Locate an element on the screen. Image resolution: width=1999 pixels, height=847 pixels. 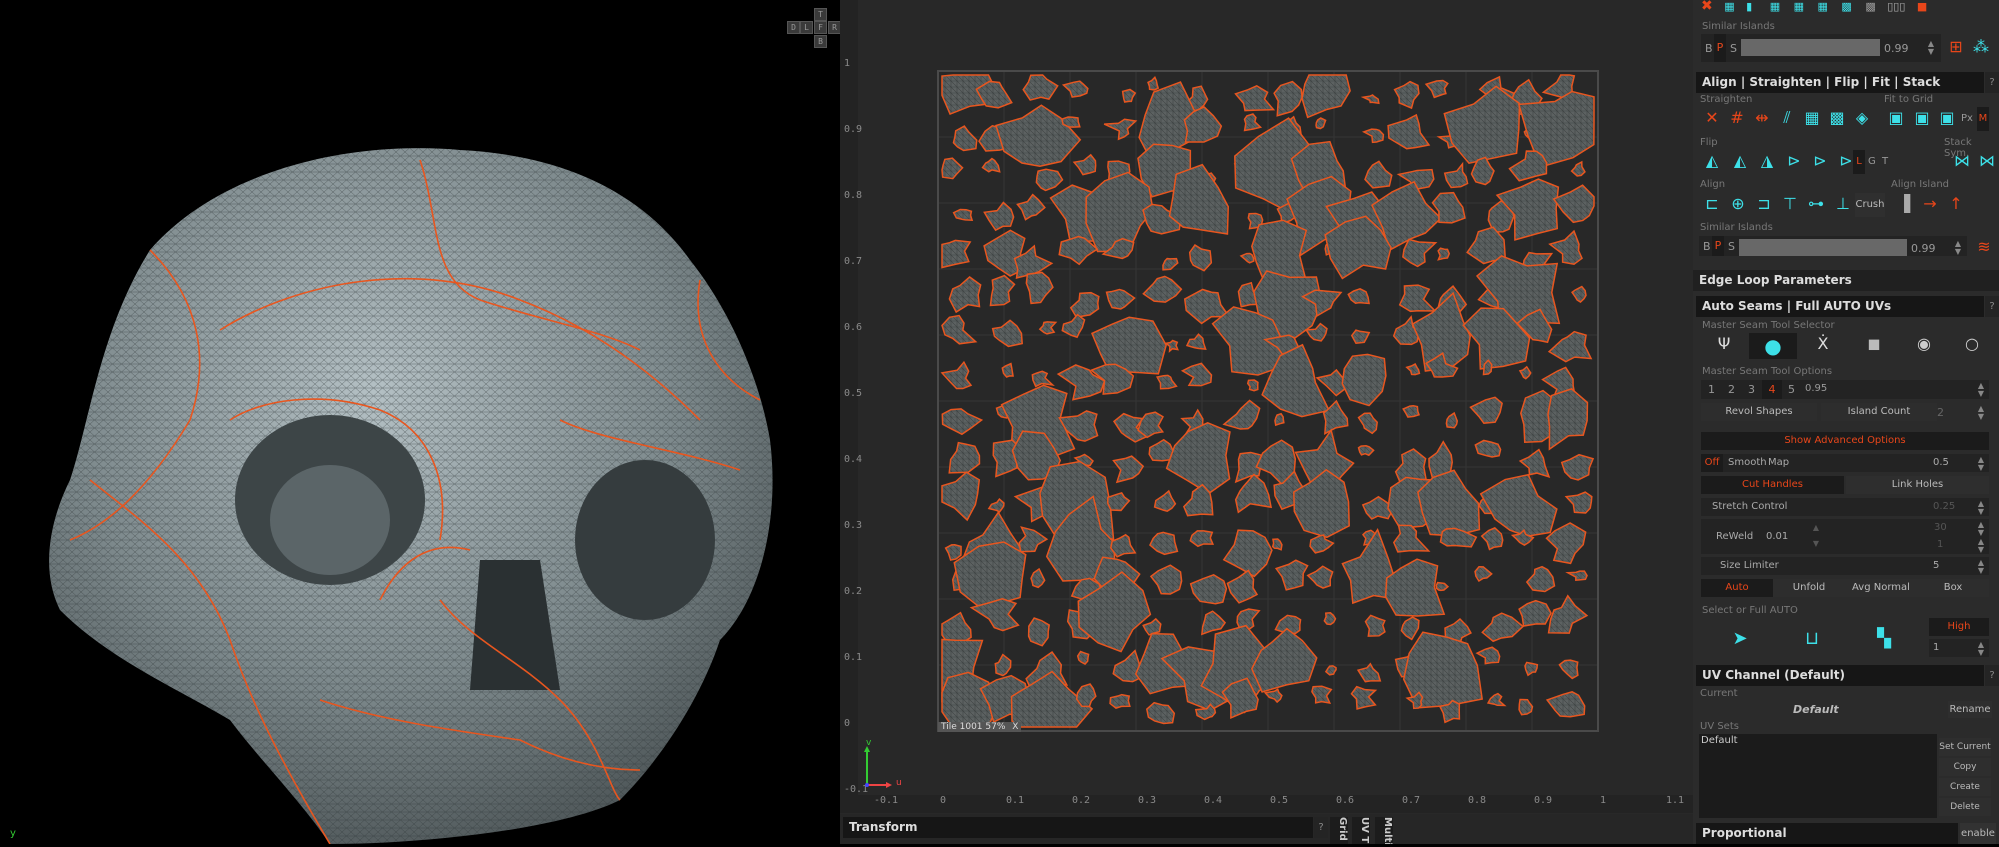
align-top-icon: ⊤ is located at coordinates (1790, 204).